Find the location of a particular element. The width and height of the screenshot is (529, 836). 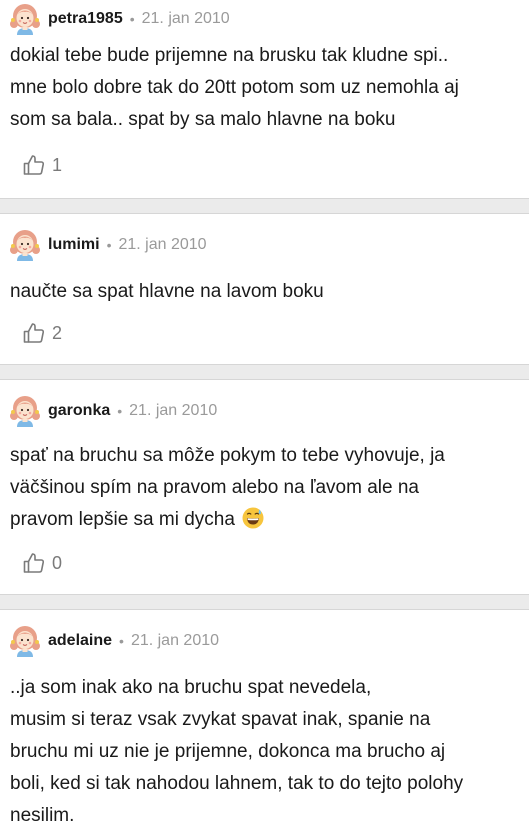

grinning-sweat-emoji-icon is located at coordinates (253, 518).